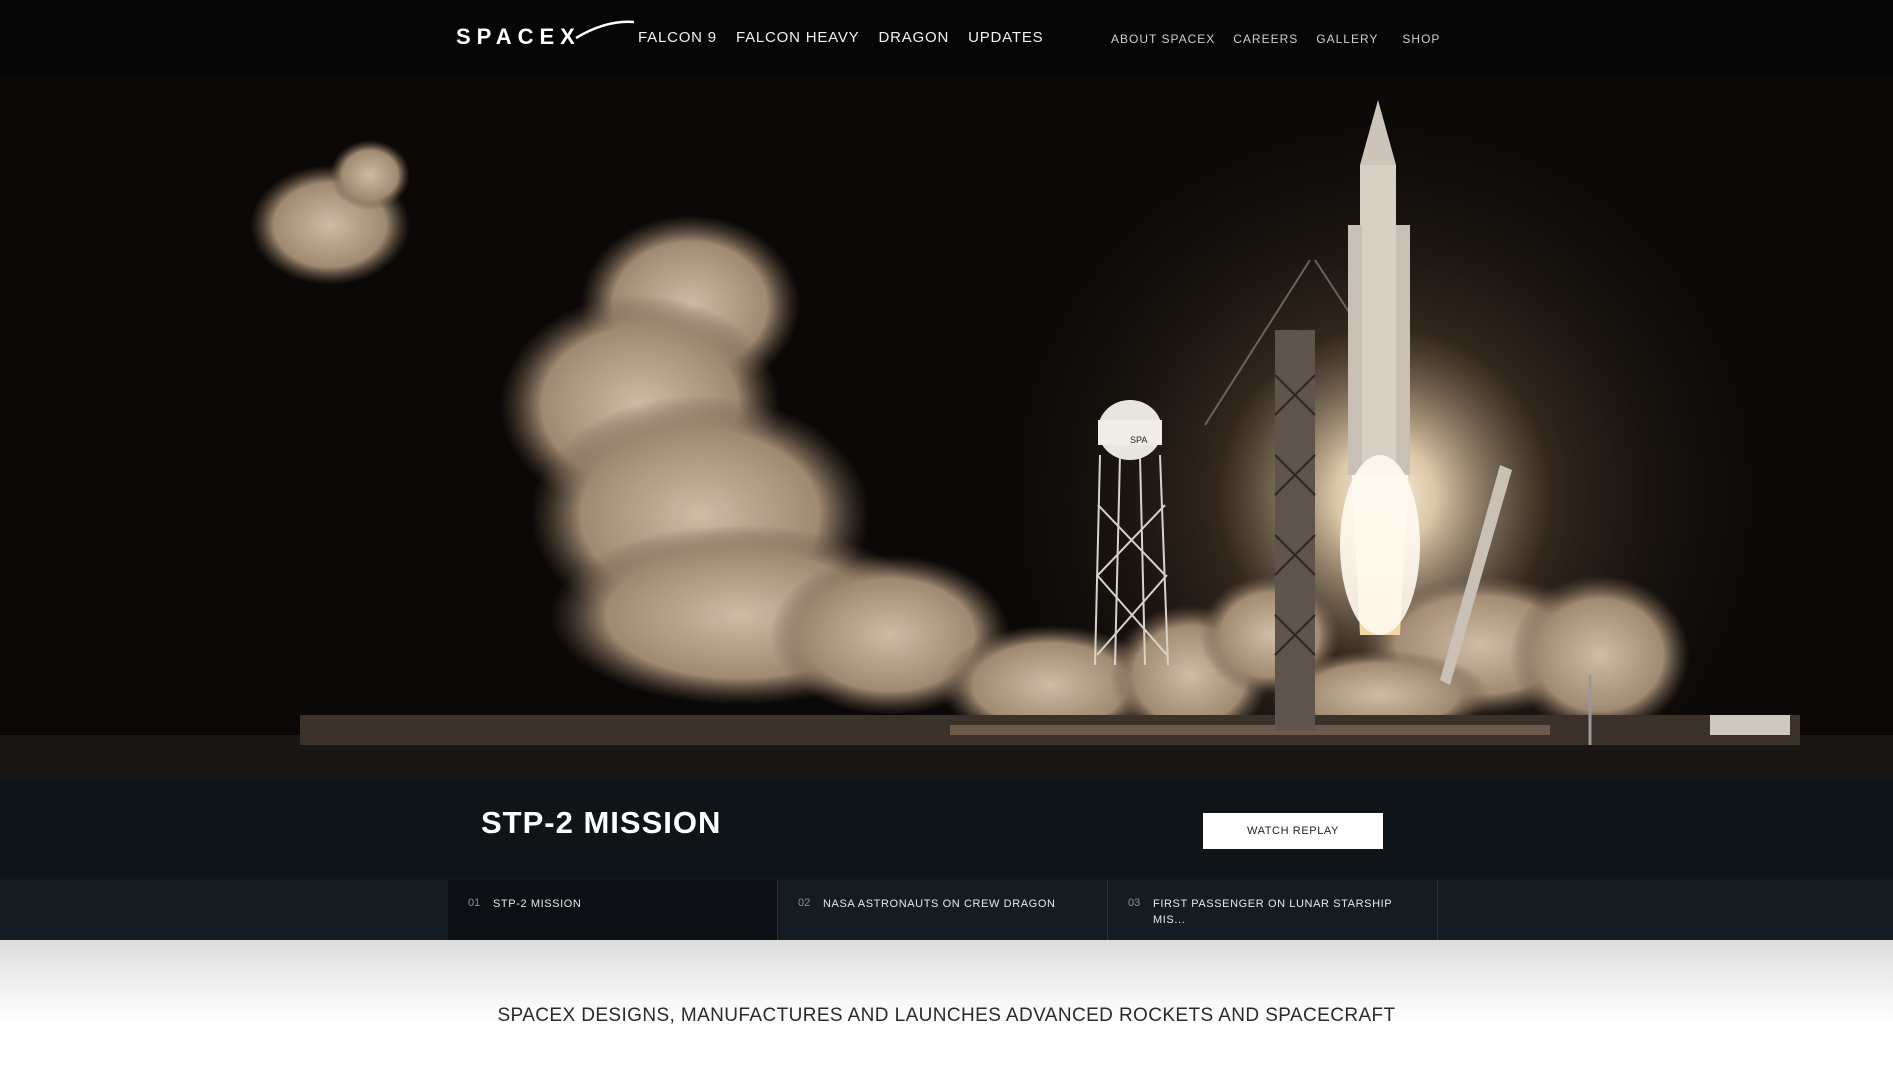 The image size is (1893, 1080). What do you see at coordinates (1163, 39) in the screenshot?
I see `nav-about-spacex: ABOUT SPACEX` at bounding box center [1163, 39].